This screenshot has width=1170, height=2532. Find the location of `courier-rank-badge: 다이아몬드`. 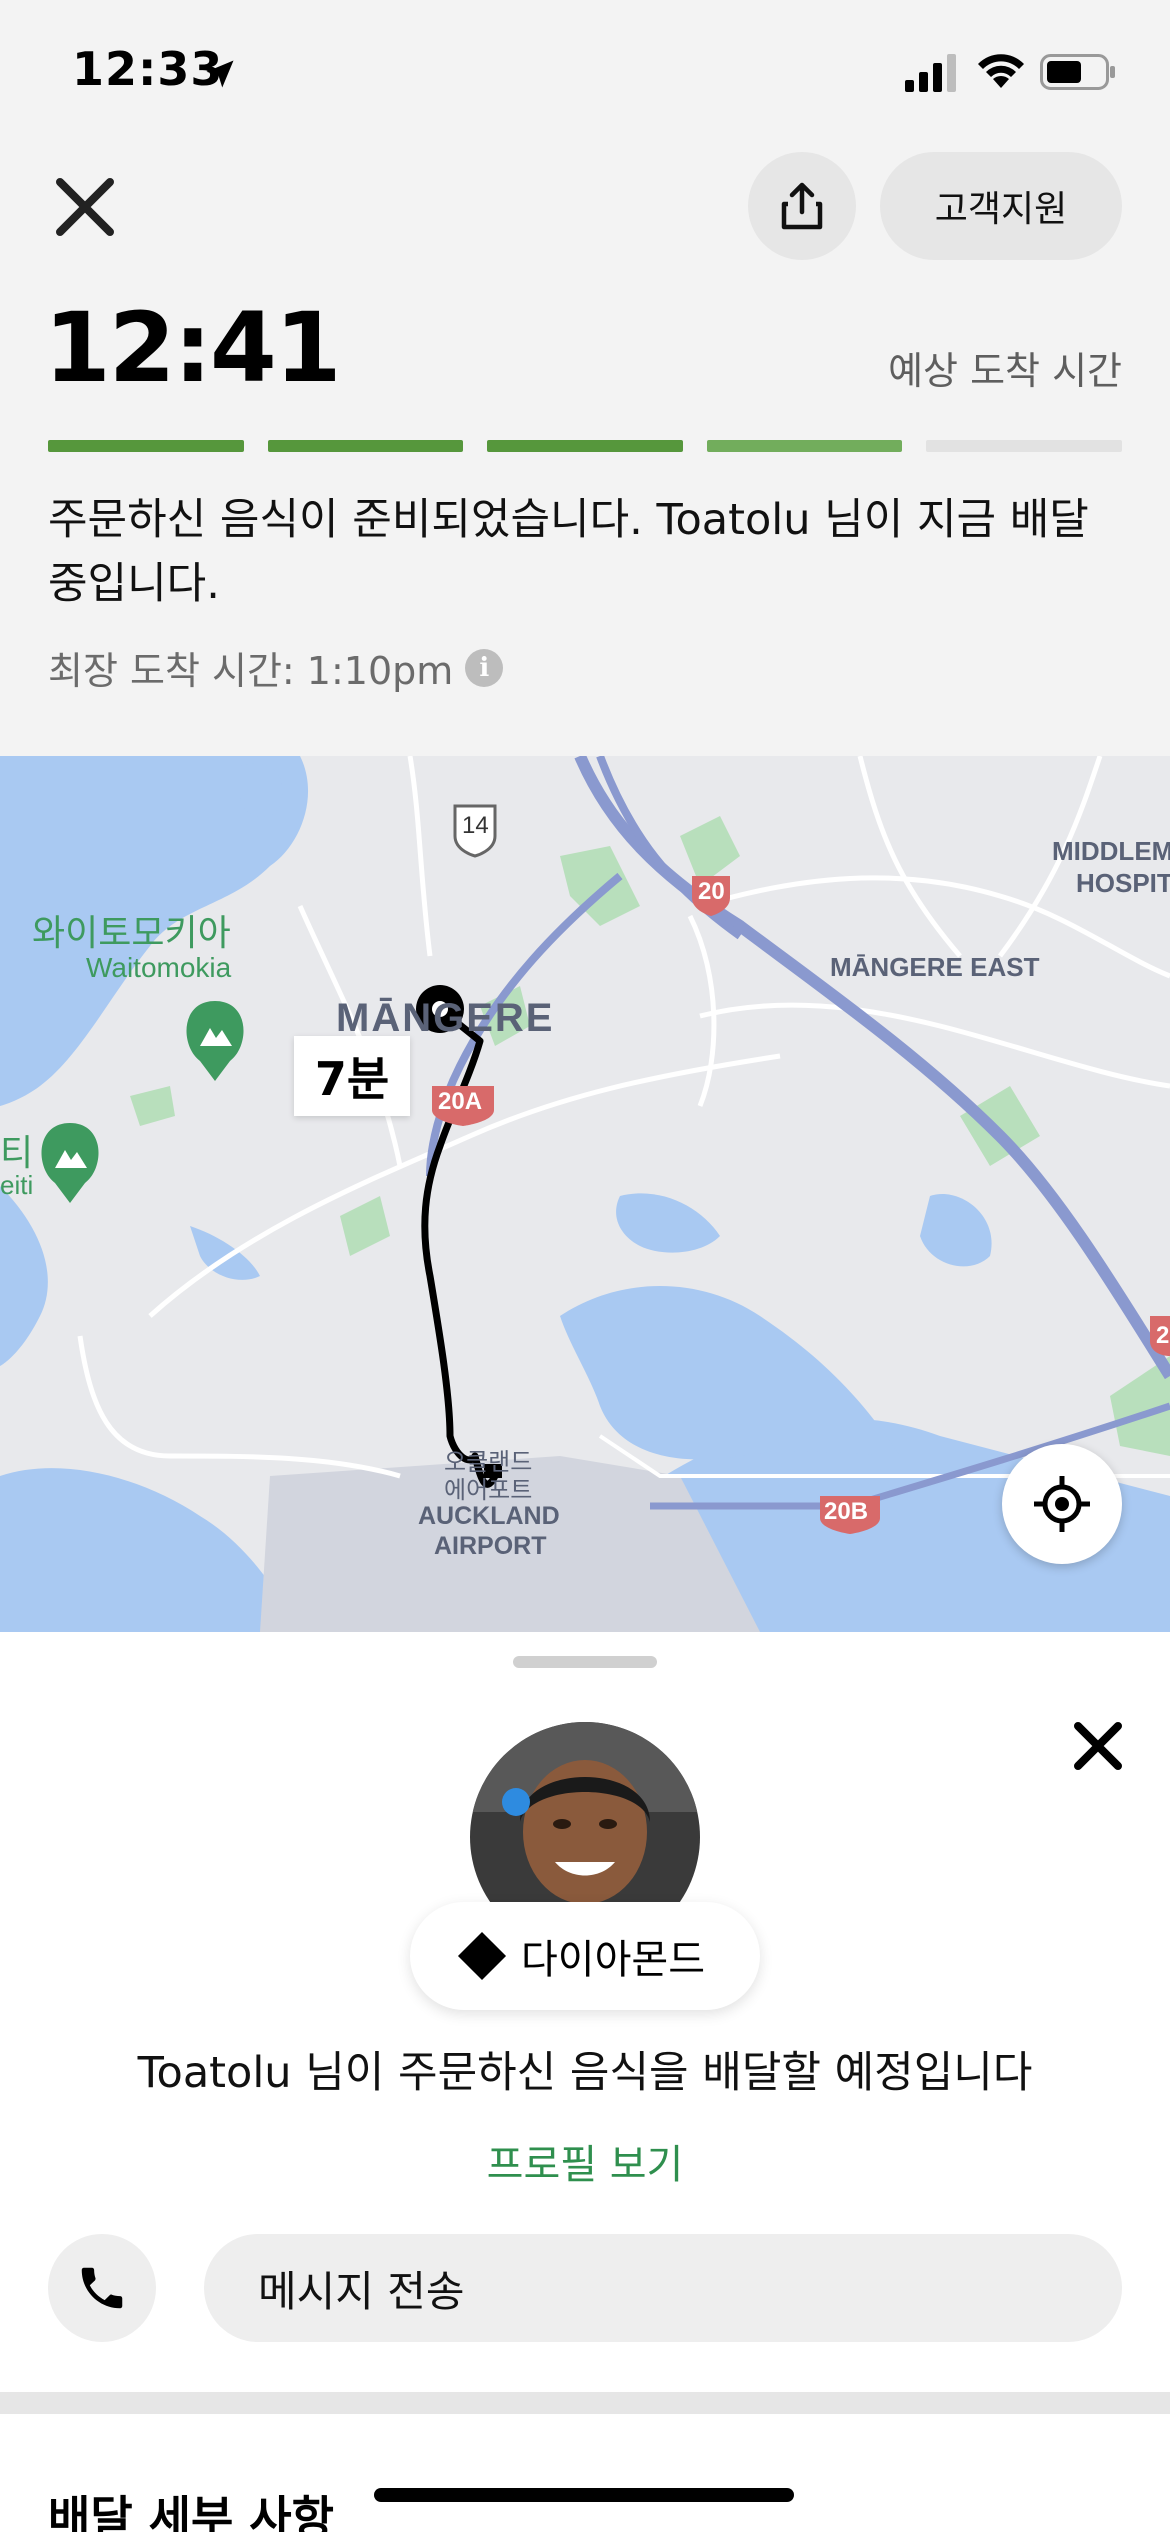

courier-rank-badge: 다이아몬드 is located at coordinates (585, 1956).